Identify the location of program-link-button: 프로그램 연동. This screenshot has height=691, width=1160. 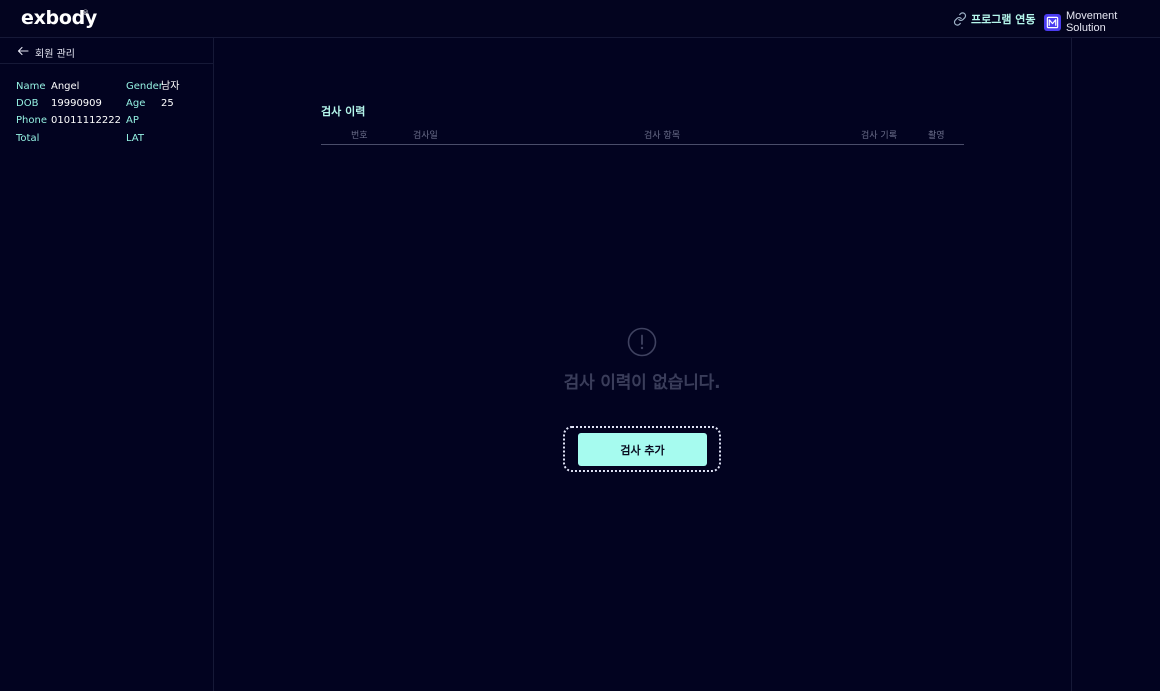
(994, 19).